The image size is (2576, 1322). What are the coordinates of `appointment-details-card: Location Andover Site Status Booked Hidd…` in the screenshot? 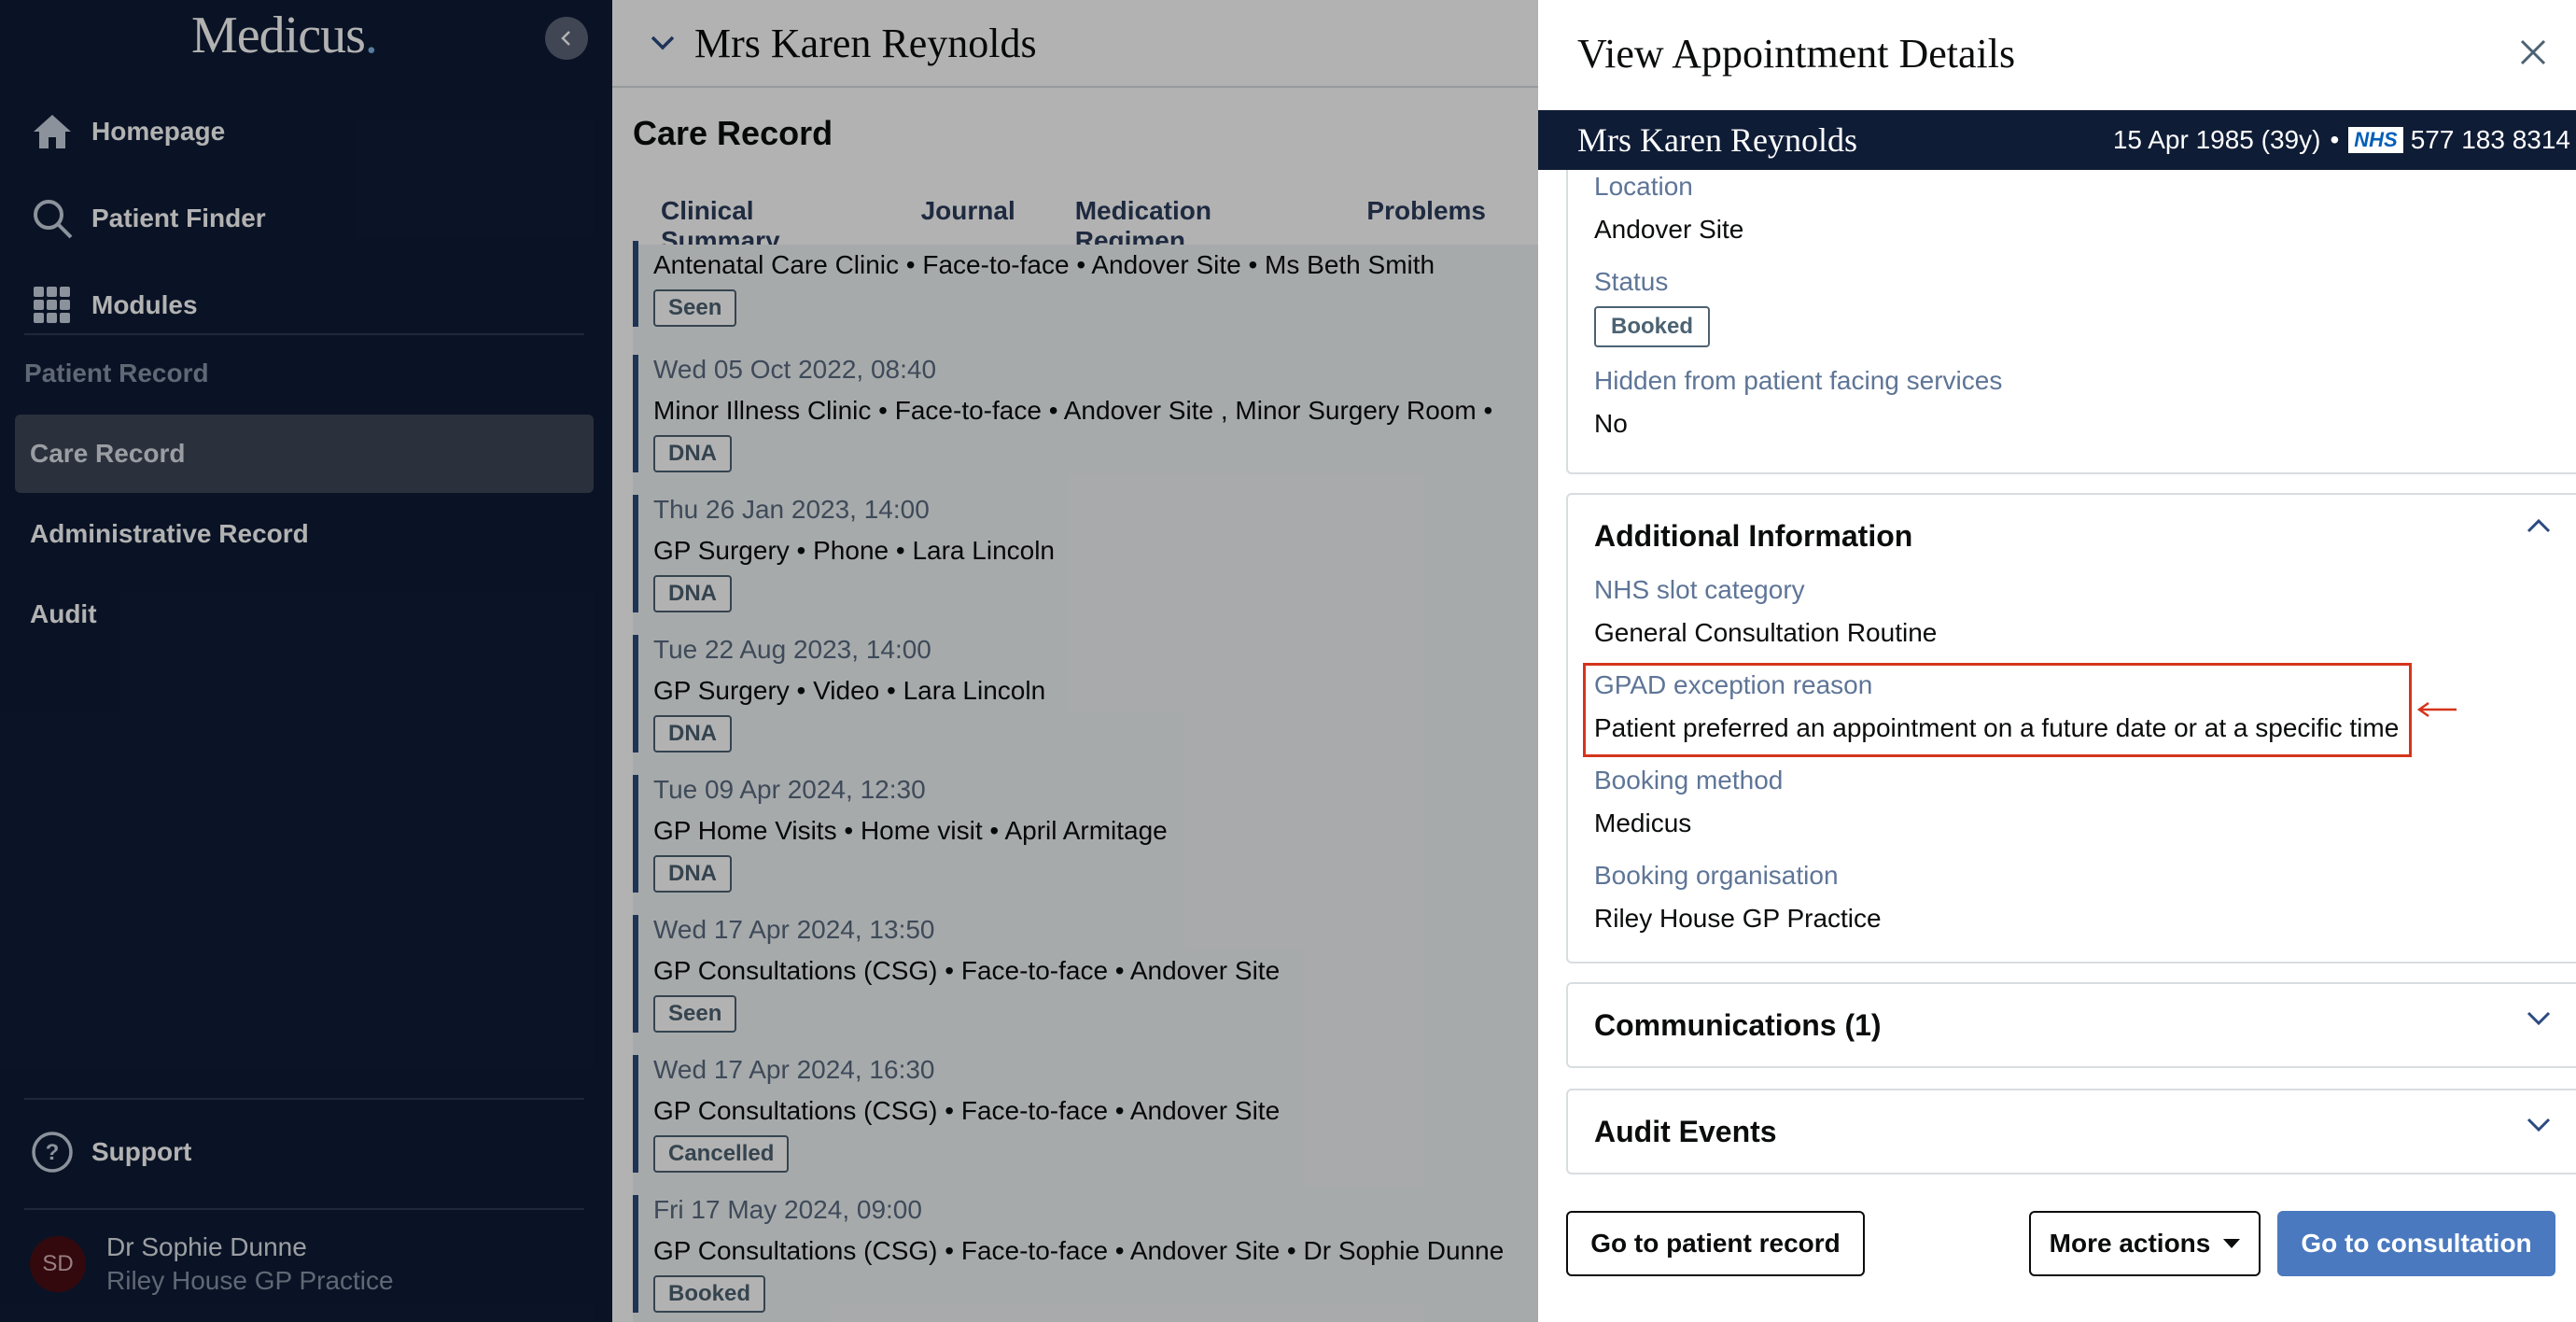 It's located at (2071, 317).